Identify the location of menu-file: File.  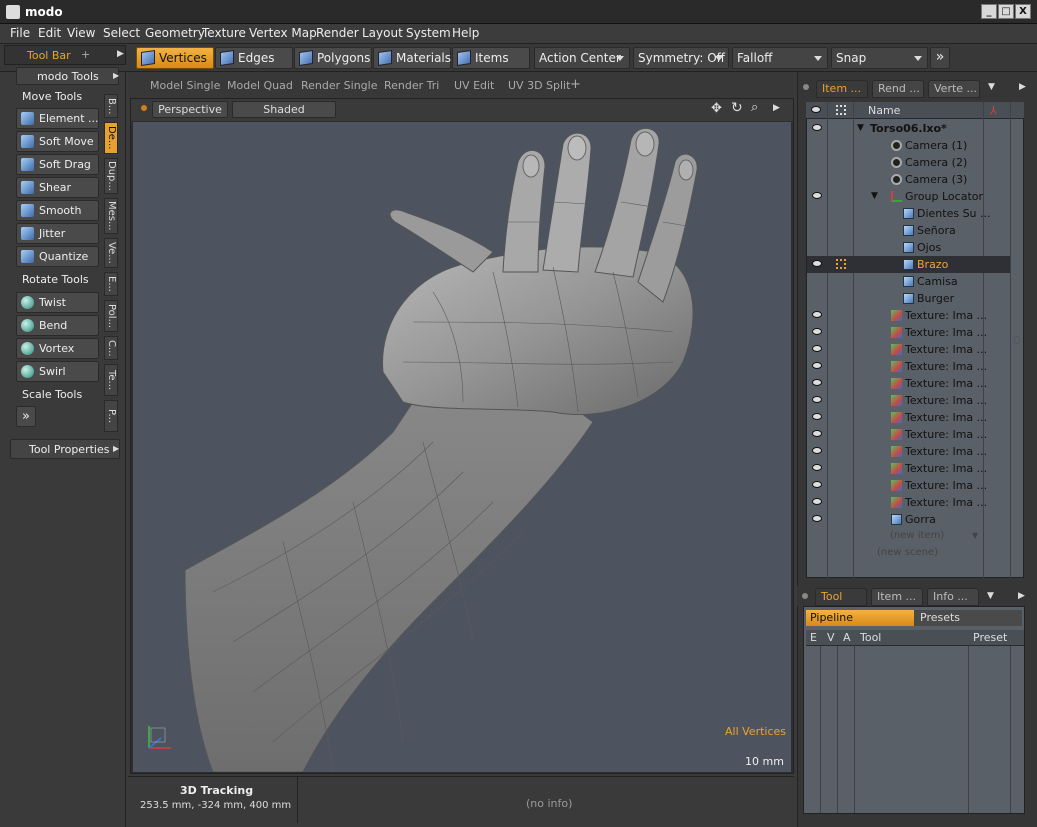
(20, 33).